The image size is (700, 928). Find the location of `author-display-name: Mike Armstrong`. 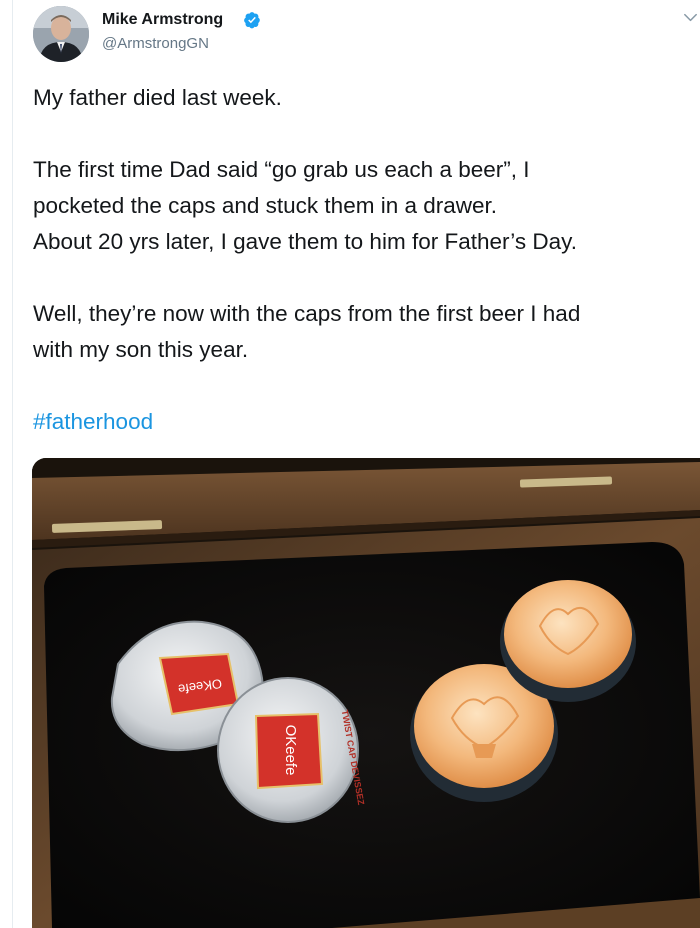

author-display-name: Mike Armstrong is located at coordinates (162, 20).